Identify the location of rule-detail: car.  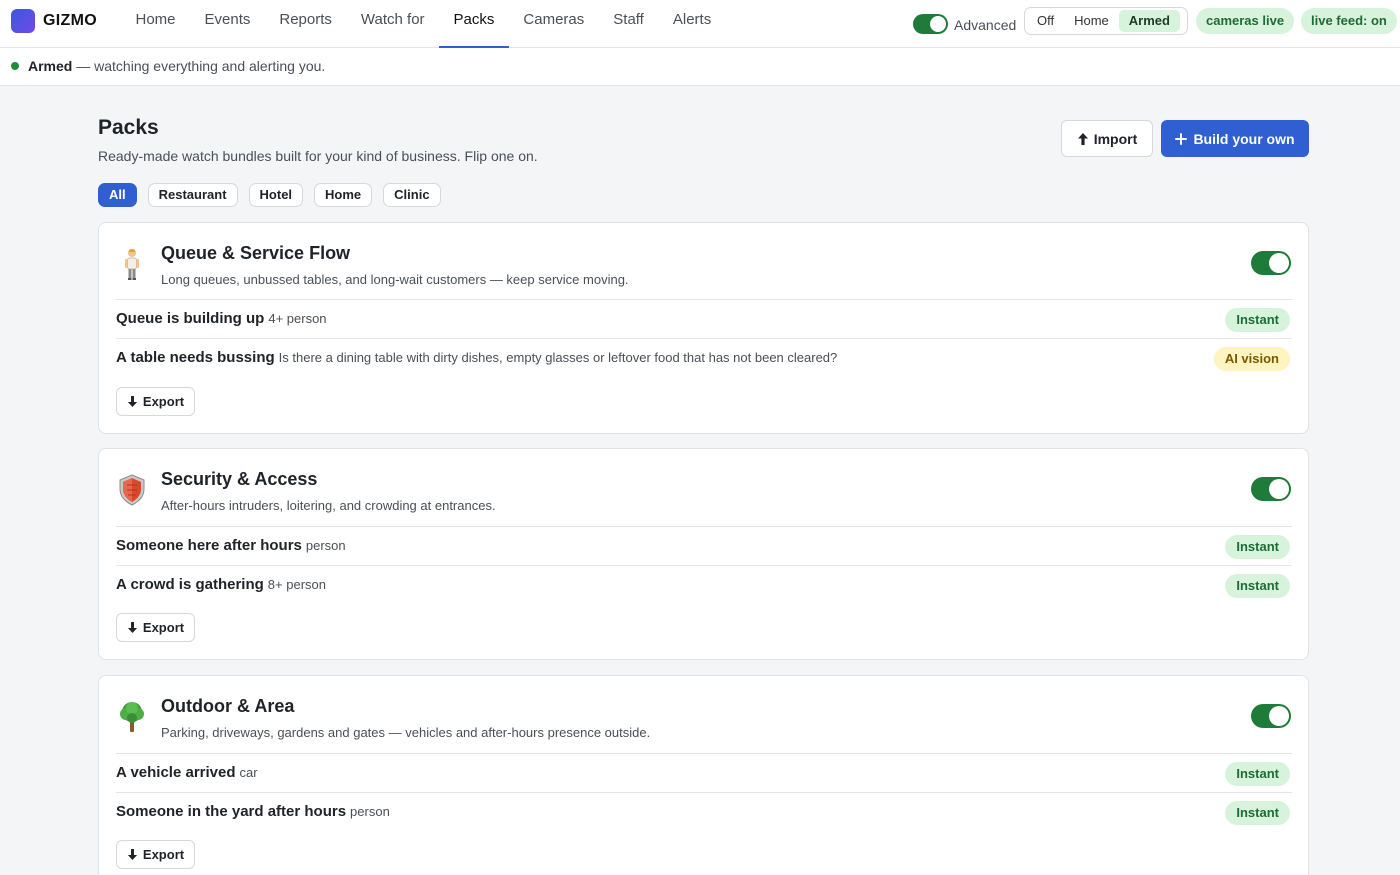
(248, 772).